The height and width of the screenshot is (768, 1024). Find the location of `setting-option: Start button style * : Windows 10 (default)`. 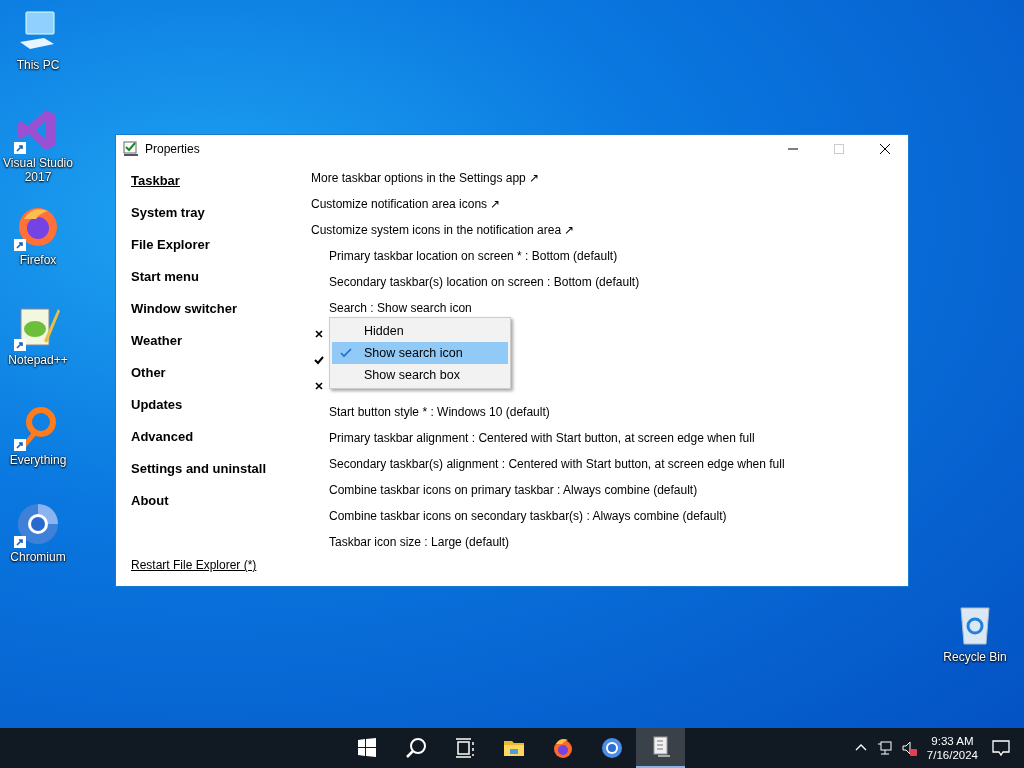

setting-option: Start button style * : Windows 10 (default) is located at coordinates (439, 412).